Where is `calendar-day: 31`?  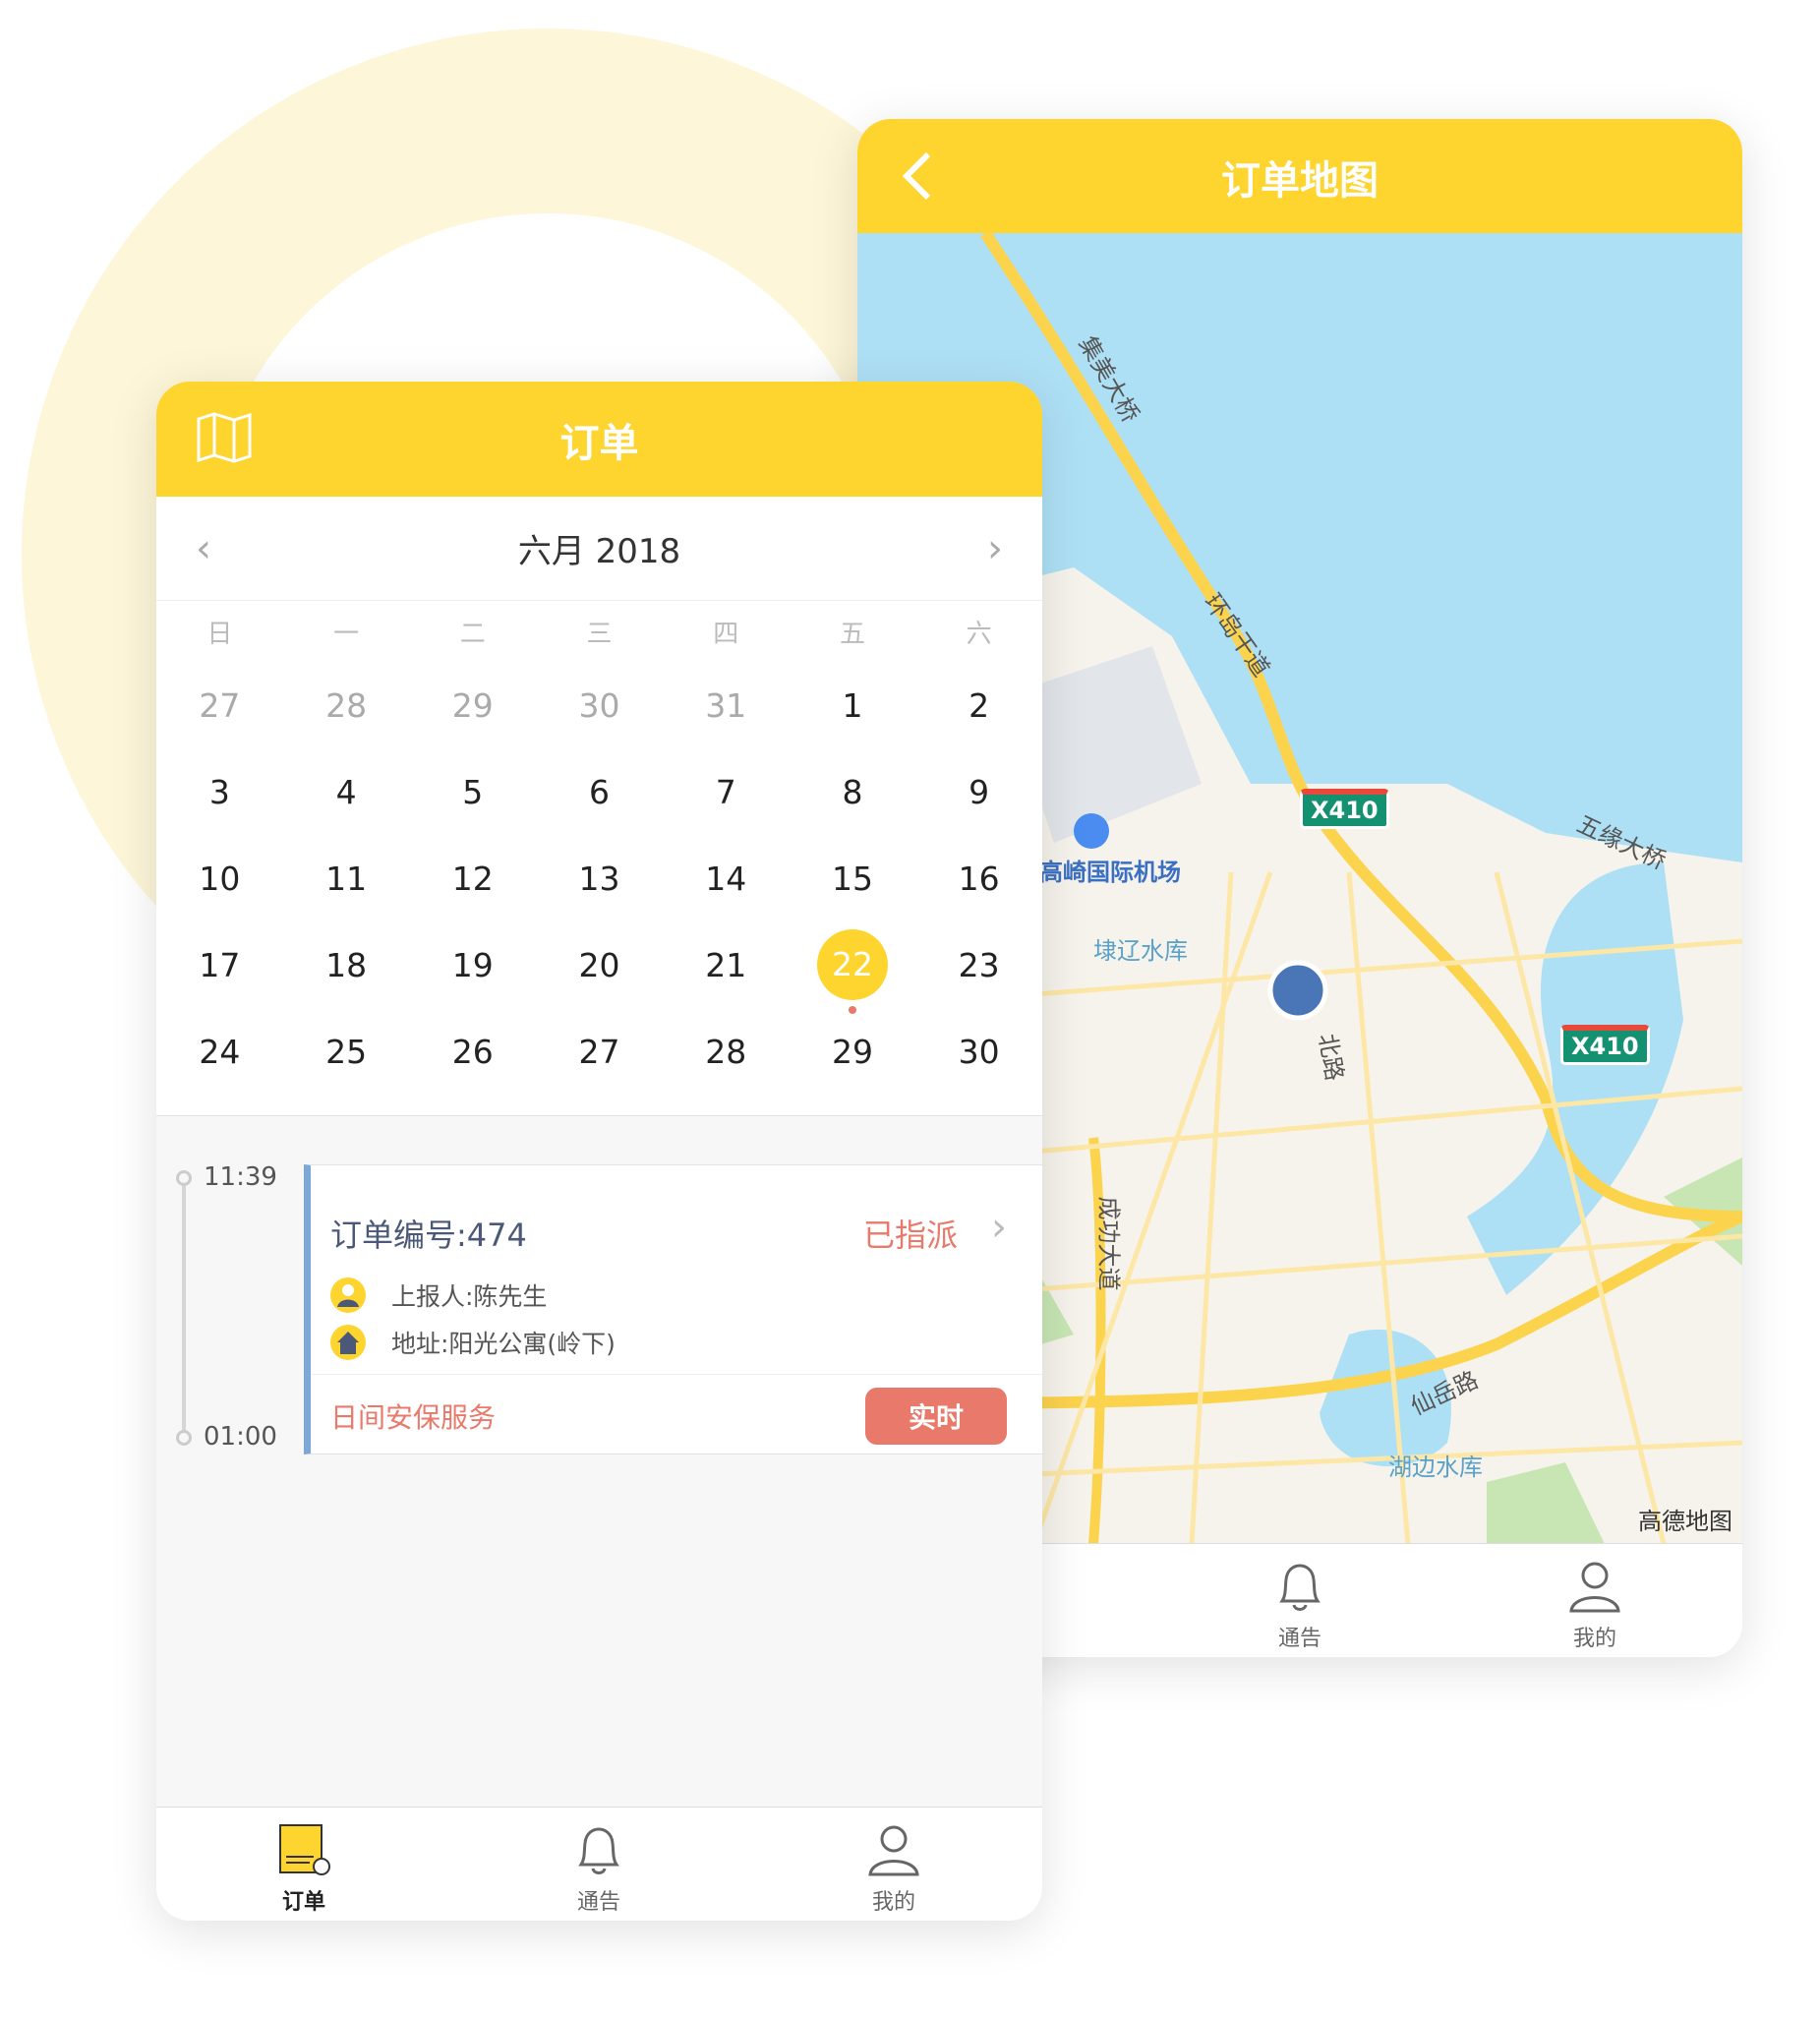
calendar-day: 31 is located at coordinates (726, 705).